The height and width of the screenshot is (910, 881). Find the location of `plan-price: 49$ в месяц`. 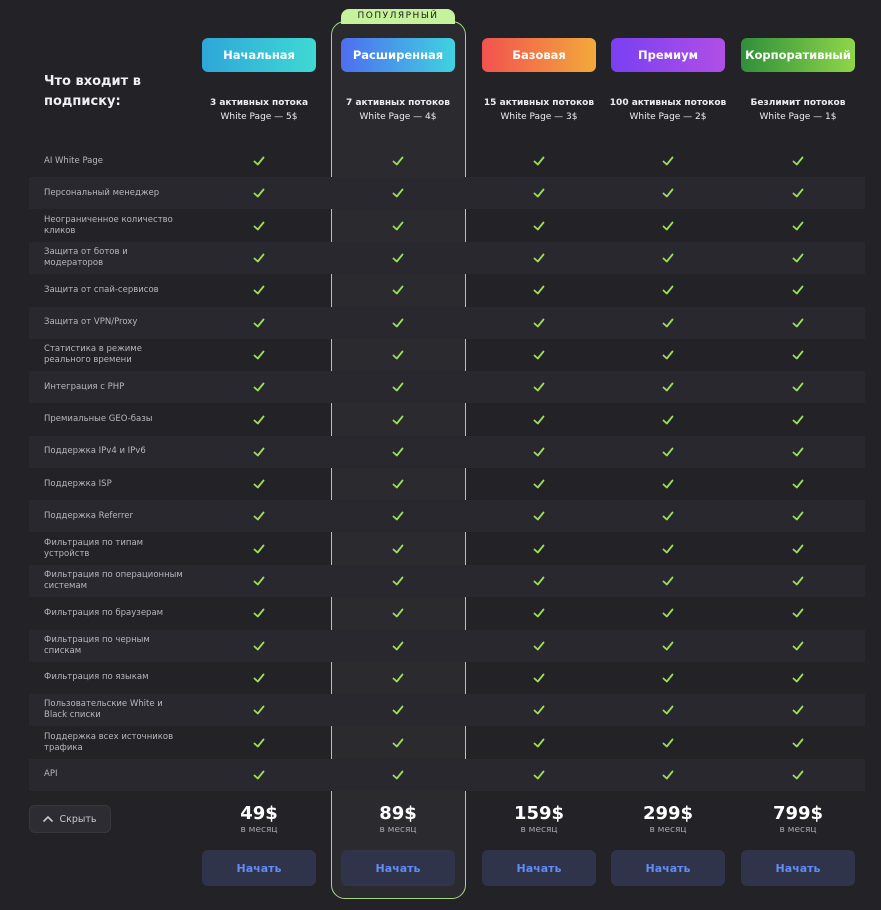

plan-price: 49$ в месяц is located at coordinates (259, 820).